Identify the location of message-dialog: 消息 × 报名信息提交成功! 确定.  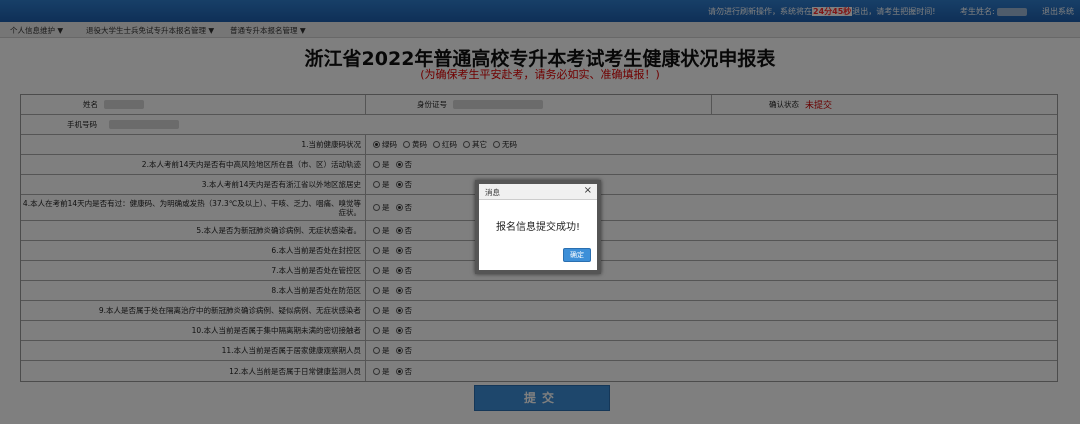
(538, 227).